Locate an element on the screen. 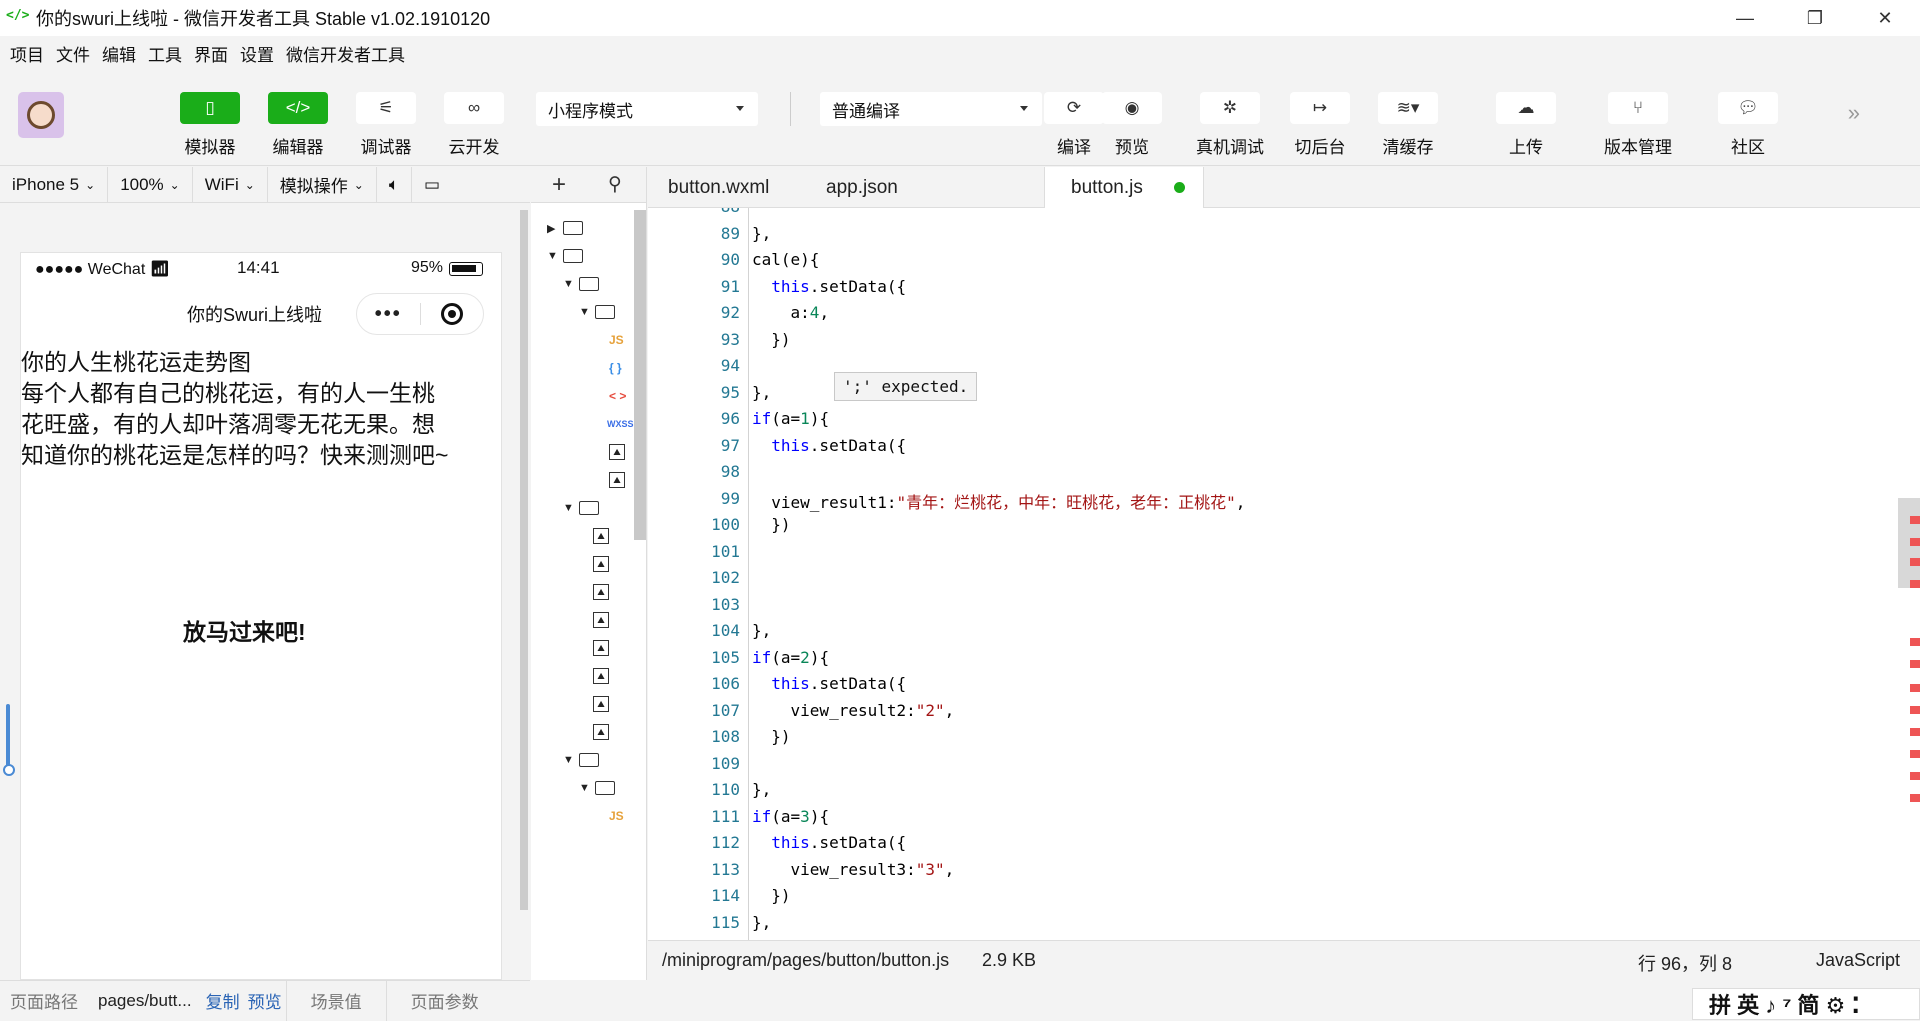  editor-button: </> 编辑器 is located at coordinates (298, 125).